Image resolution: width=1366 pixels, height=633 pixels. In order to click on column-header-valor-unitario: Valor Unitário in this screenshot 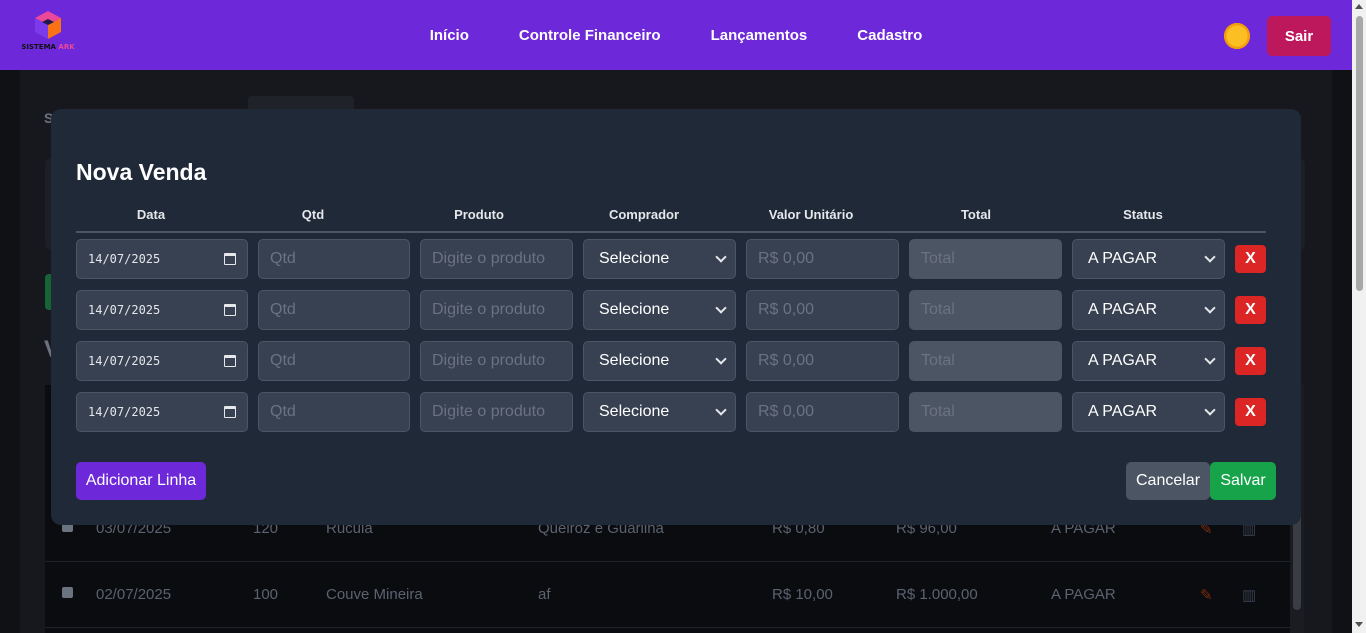, I will do `click(811, 214)`.